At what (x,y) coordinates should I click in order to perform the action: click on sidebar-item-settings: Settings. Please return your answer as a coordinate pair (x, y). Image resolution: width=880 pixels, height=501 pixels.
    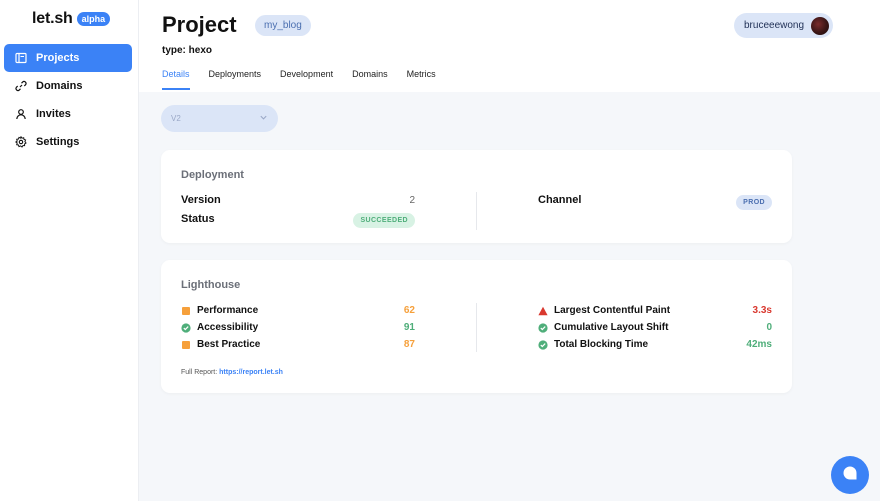
    Looking at the image, I should click on (68, 142).